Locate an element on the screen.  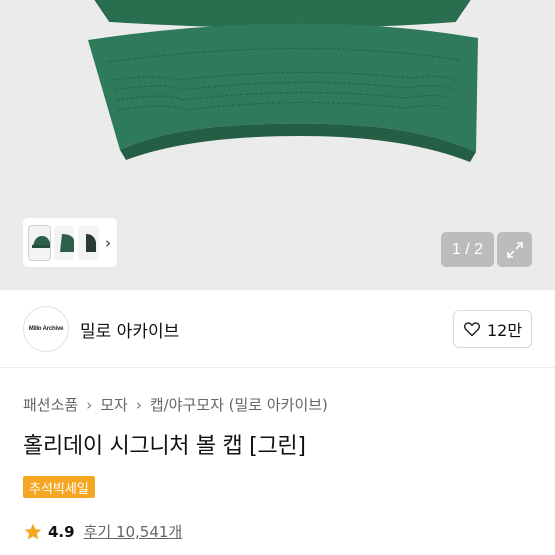
store-name: 밀로 아카이브 is located at coordinates (129, 329).